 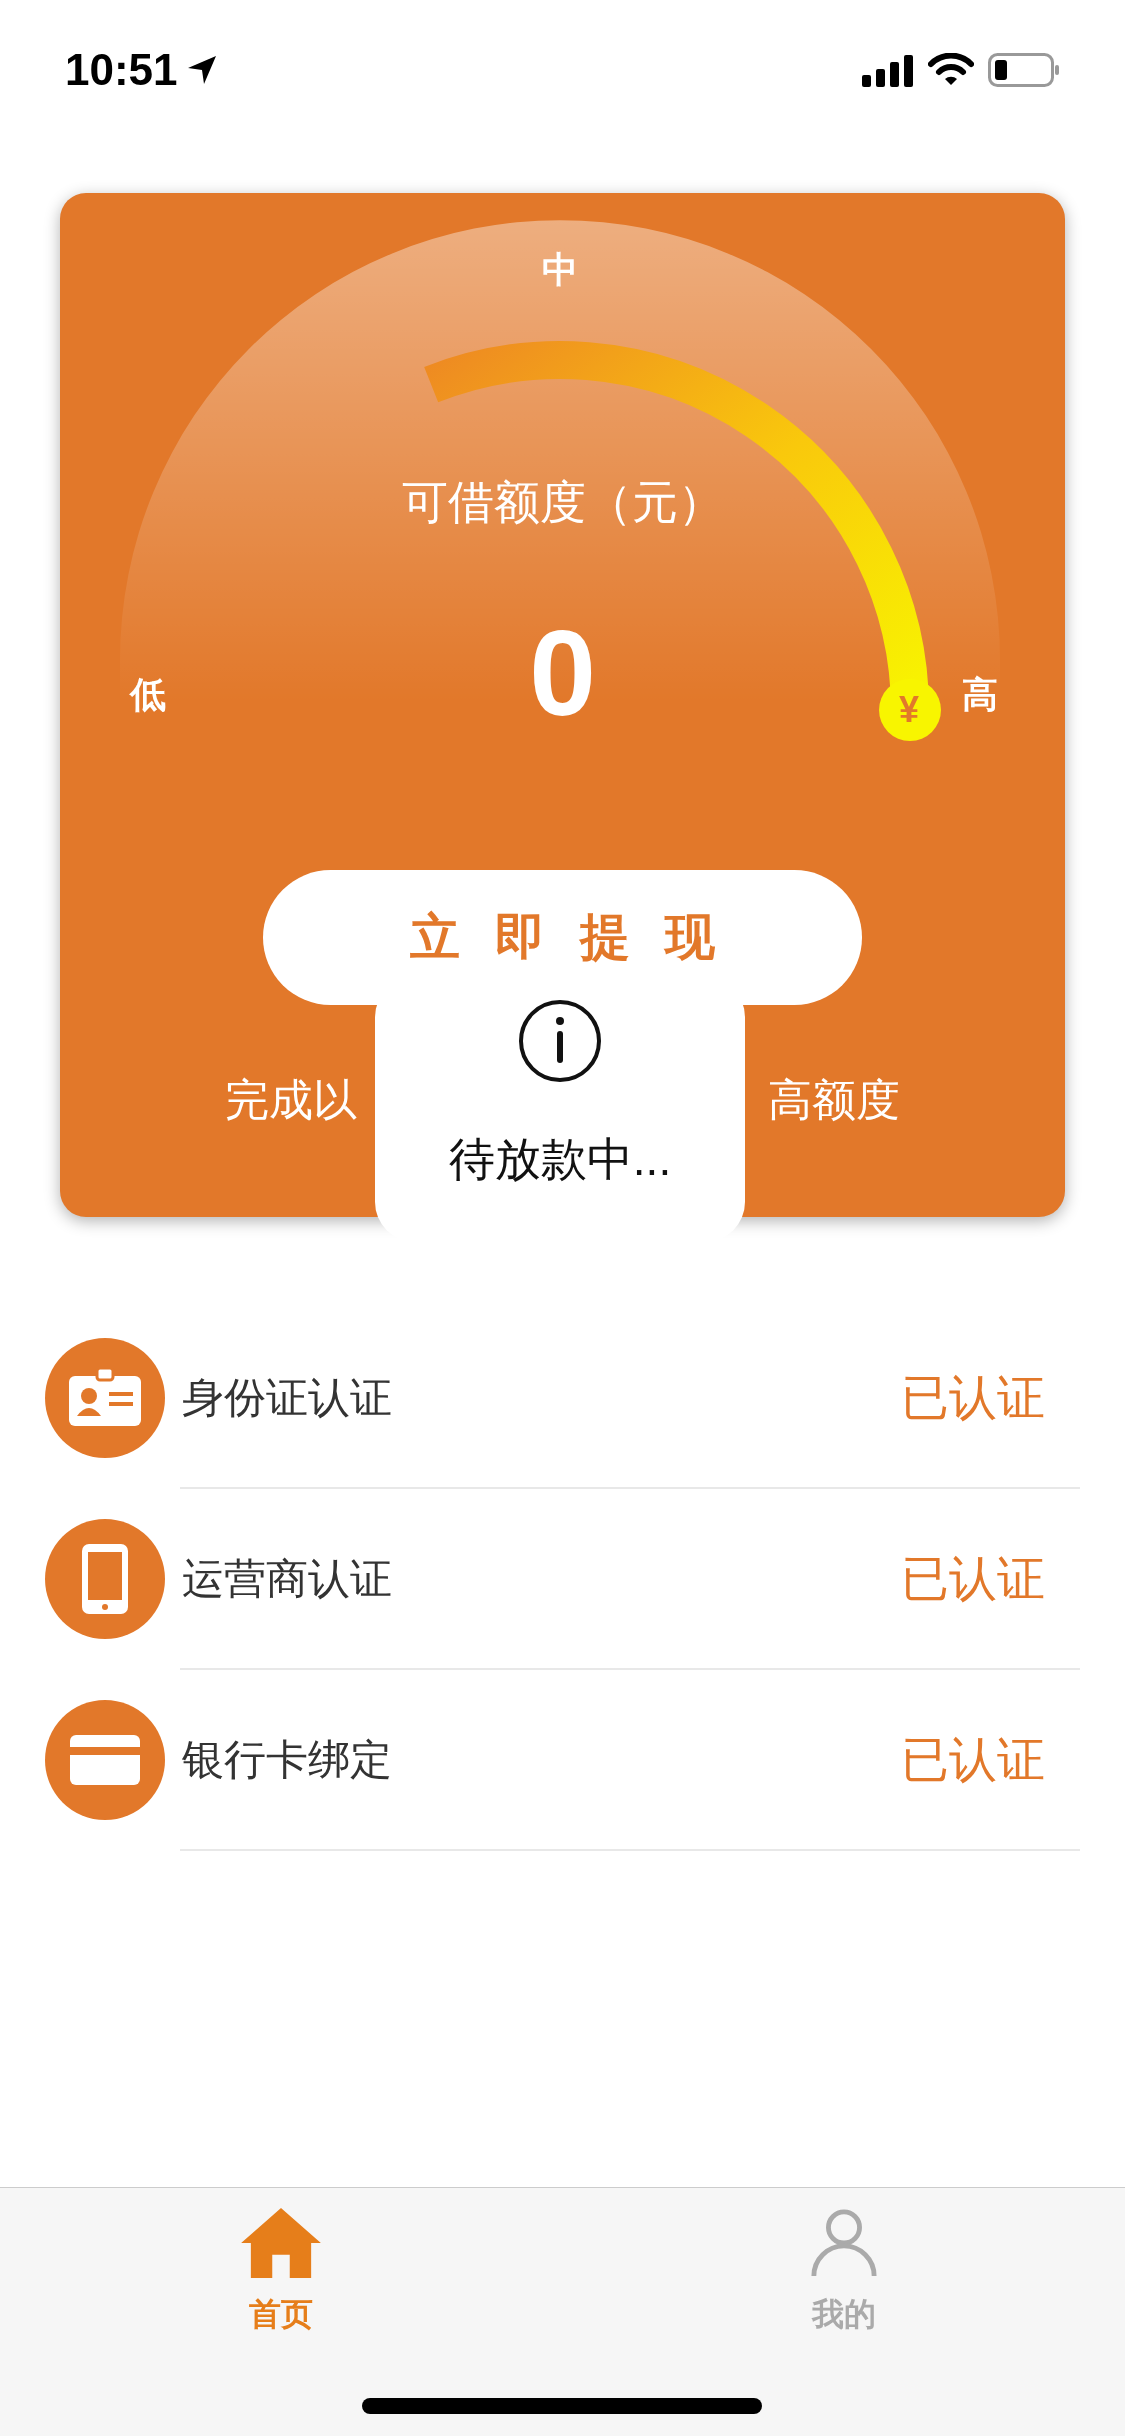 I want to click on signal-icon, so click(x=888, y=70).